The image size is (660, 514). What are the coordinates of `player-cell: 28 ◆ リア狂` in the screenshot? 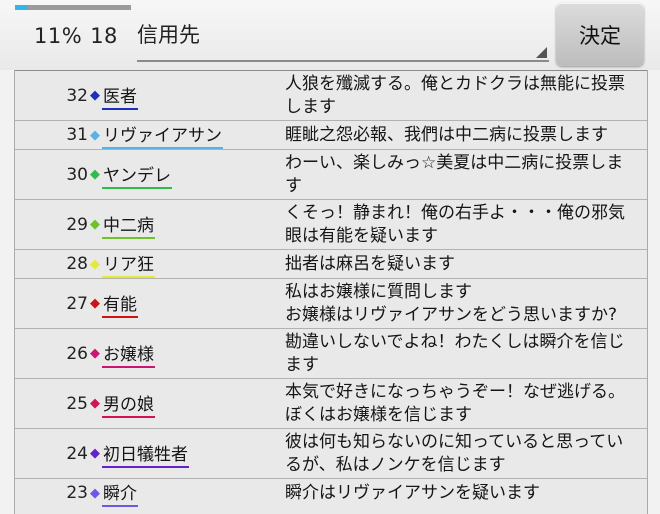 It's located at (148, 264).